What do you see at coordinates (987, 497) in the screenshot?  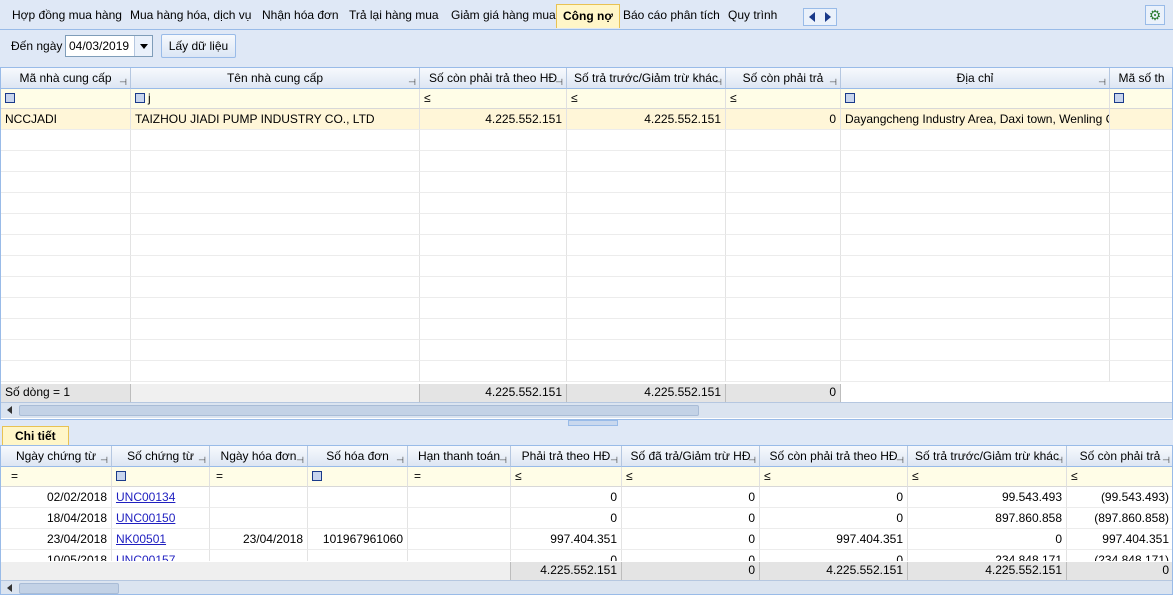 I see `table-row-cell: 99.543.493` at bounding box center [987, 497].